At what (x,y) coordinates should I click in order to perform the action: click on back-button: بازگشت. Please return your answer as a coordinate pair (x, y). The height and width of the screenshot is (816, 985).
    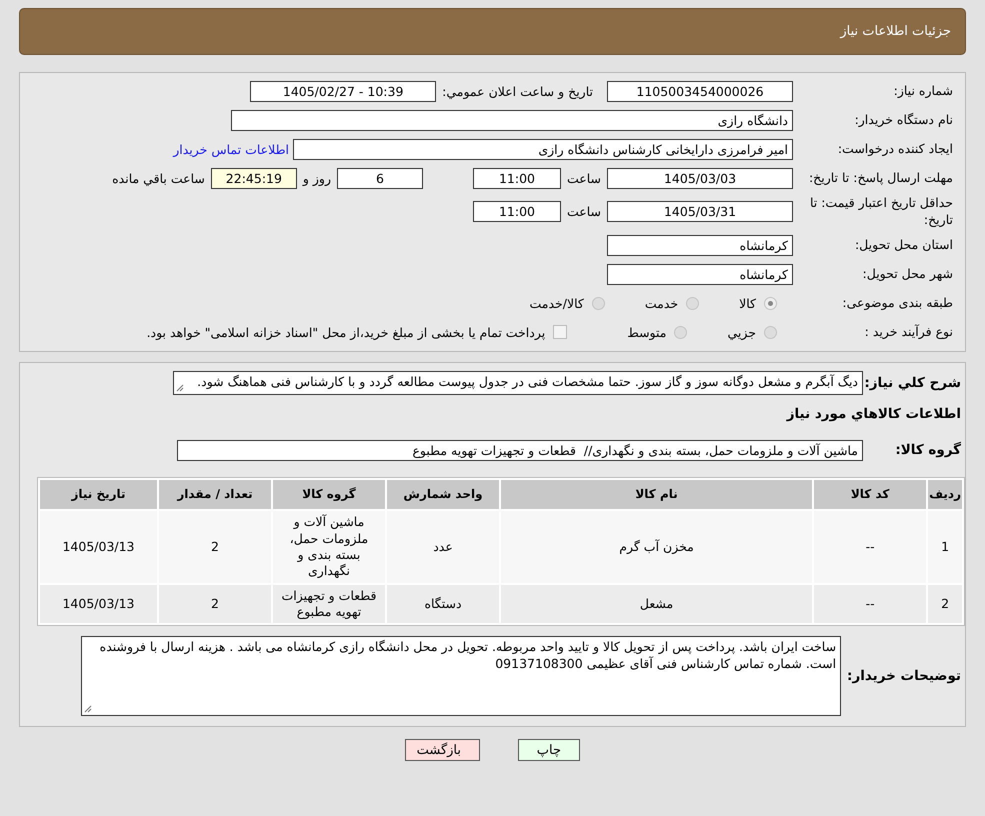
    Looking at the image, I should click on (442, 750).